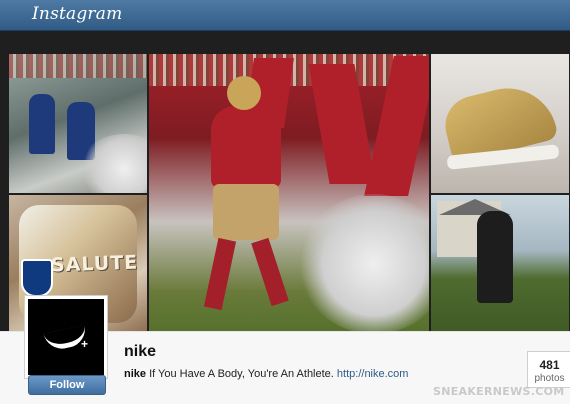  I want to click on photo-tile-sneaker, so click(500, 123).